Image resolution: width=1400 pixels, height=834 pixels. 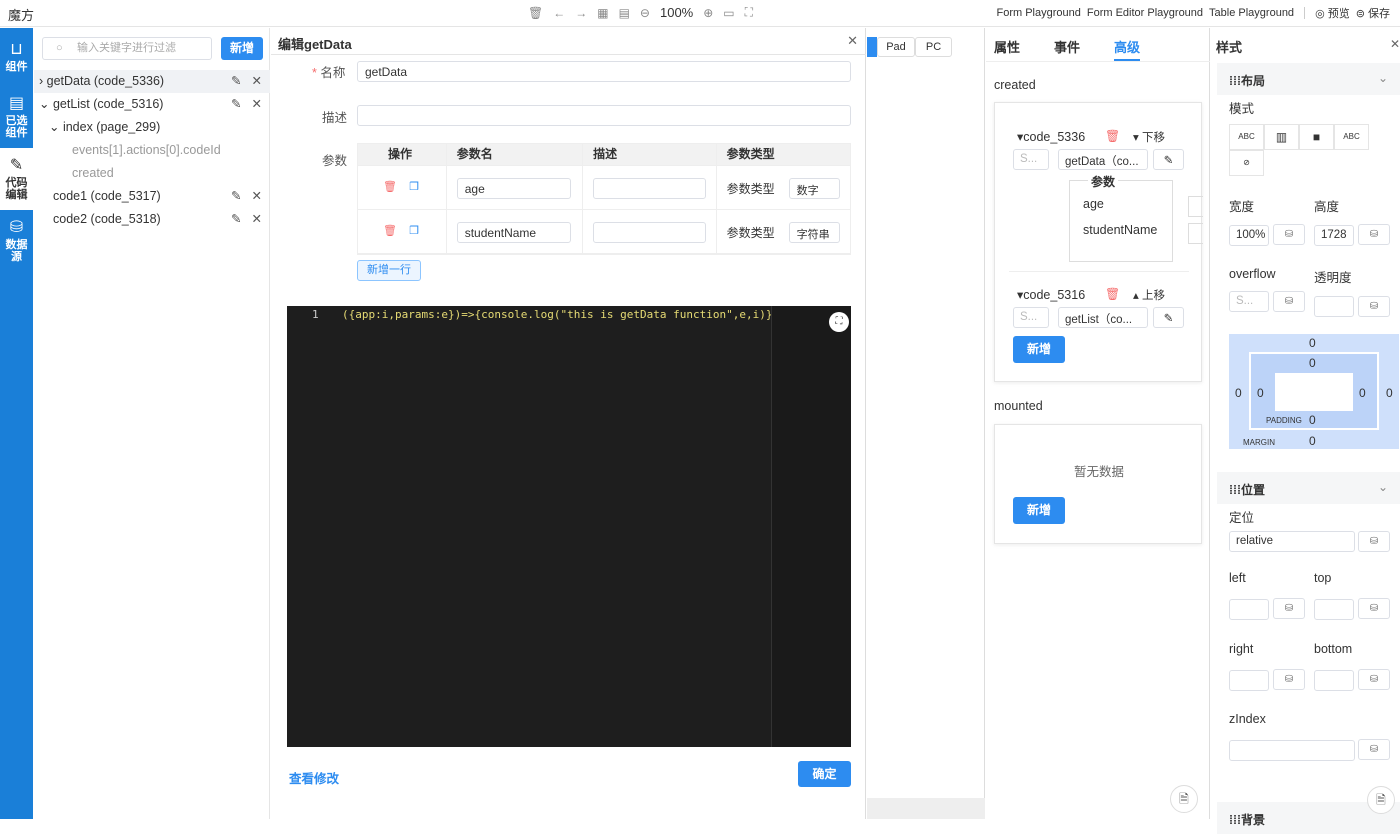 I want to click on mode-block: ■, so click(x=1316, y=137).